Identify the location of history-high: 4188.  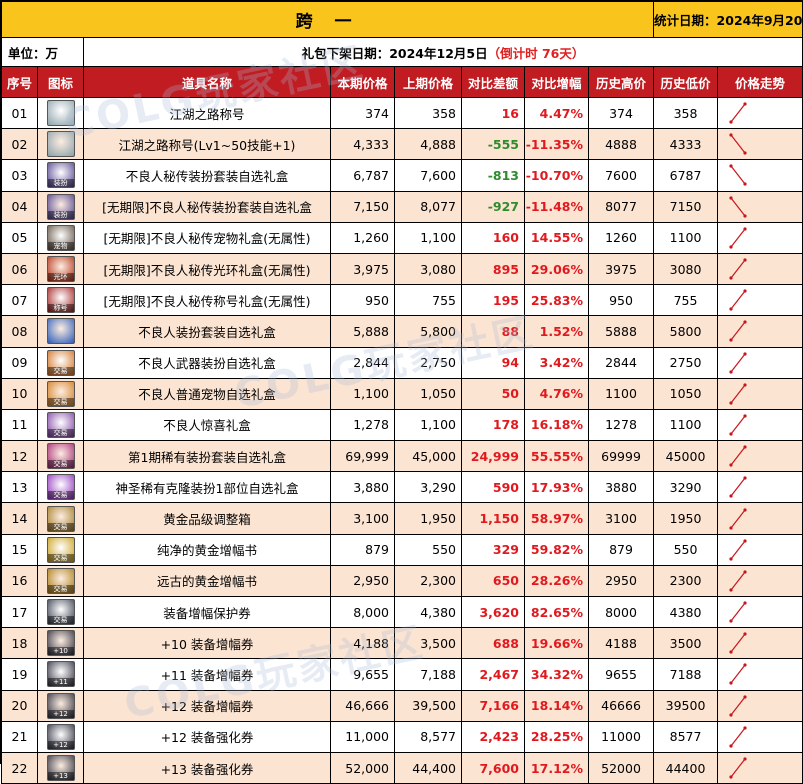
(621, 643).